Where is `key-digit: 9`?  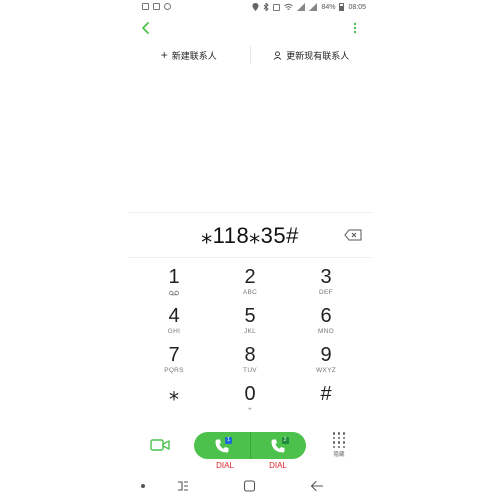
key-digit: 9 is located at coordinates (326, 355).